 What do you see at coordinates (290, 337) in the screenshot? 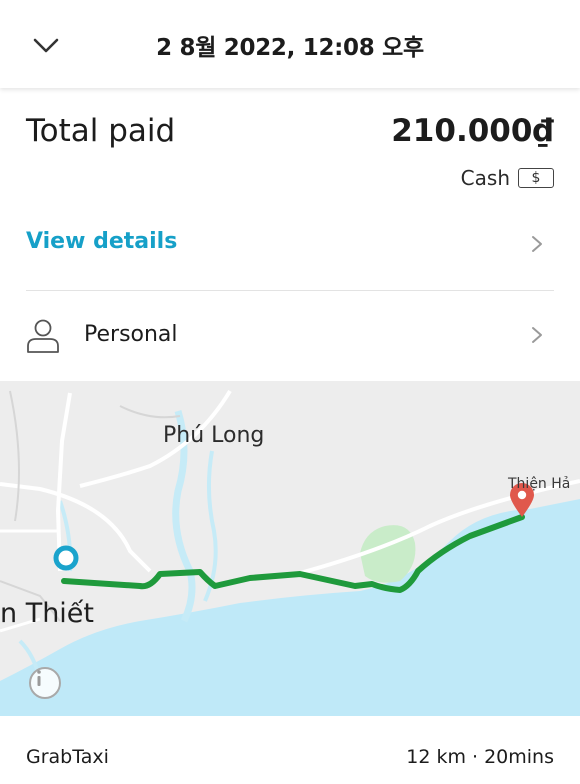
I see `profile-row: Personal` at bounding box center [290, 337].